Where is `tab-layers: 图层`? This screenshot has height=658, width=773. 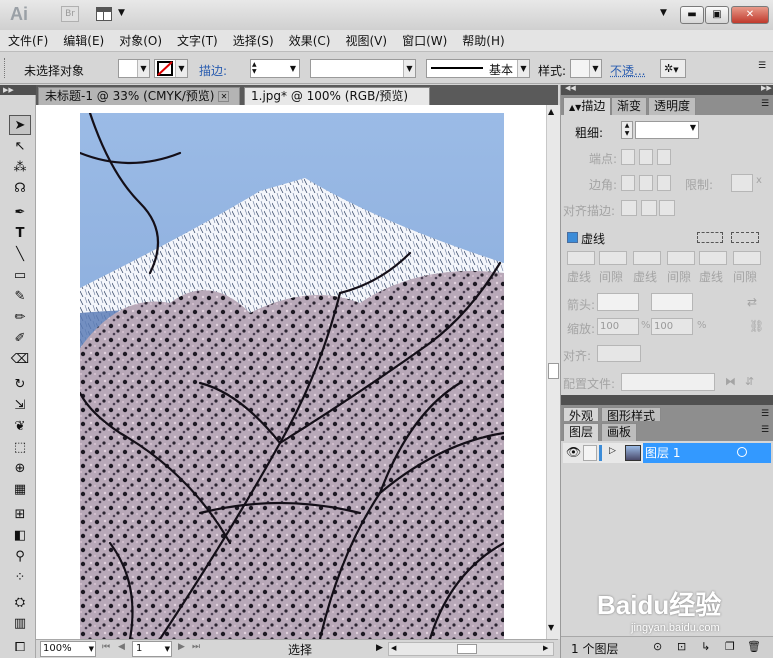 tab-layers: 图层 is located at coordinates (581, 432).